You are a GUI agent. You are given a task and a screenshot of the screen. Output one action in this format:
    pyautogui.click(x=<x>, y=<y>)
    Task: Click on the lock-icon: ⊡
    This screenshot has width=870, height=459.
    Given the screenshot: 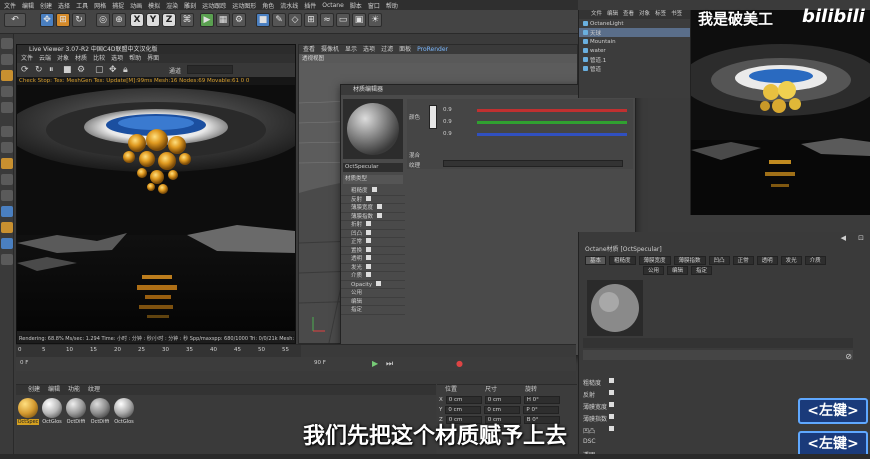 What is the action you would take?
    pyautogui.click(x=861, y=238)
    